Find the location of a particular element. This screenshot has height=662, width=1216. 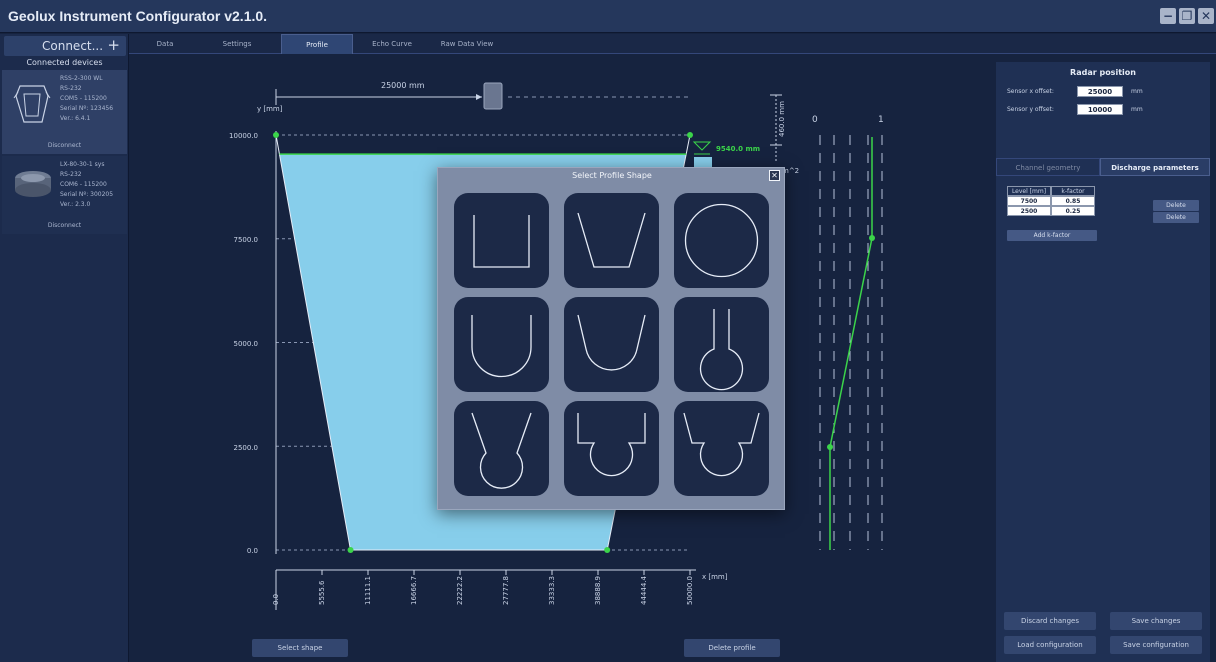

y-tick: 7500.0 is located at coordinates (246, 240).